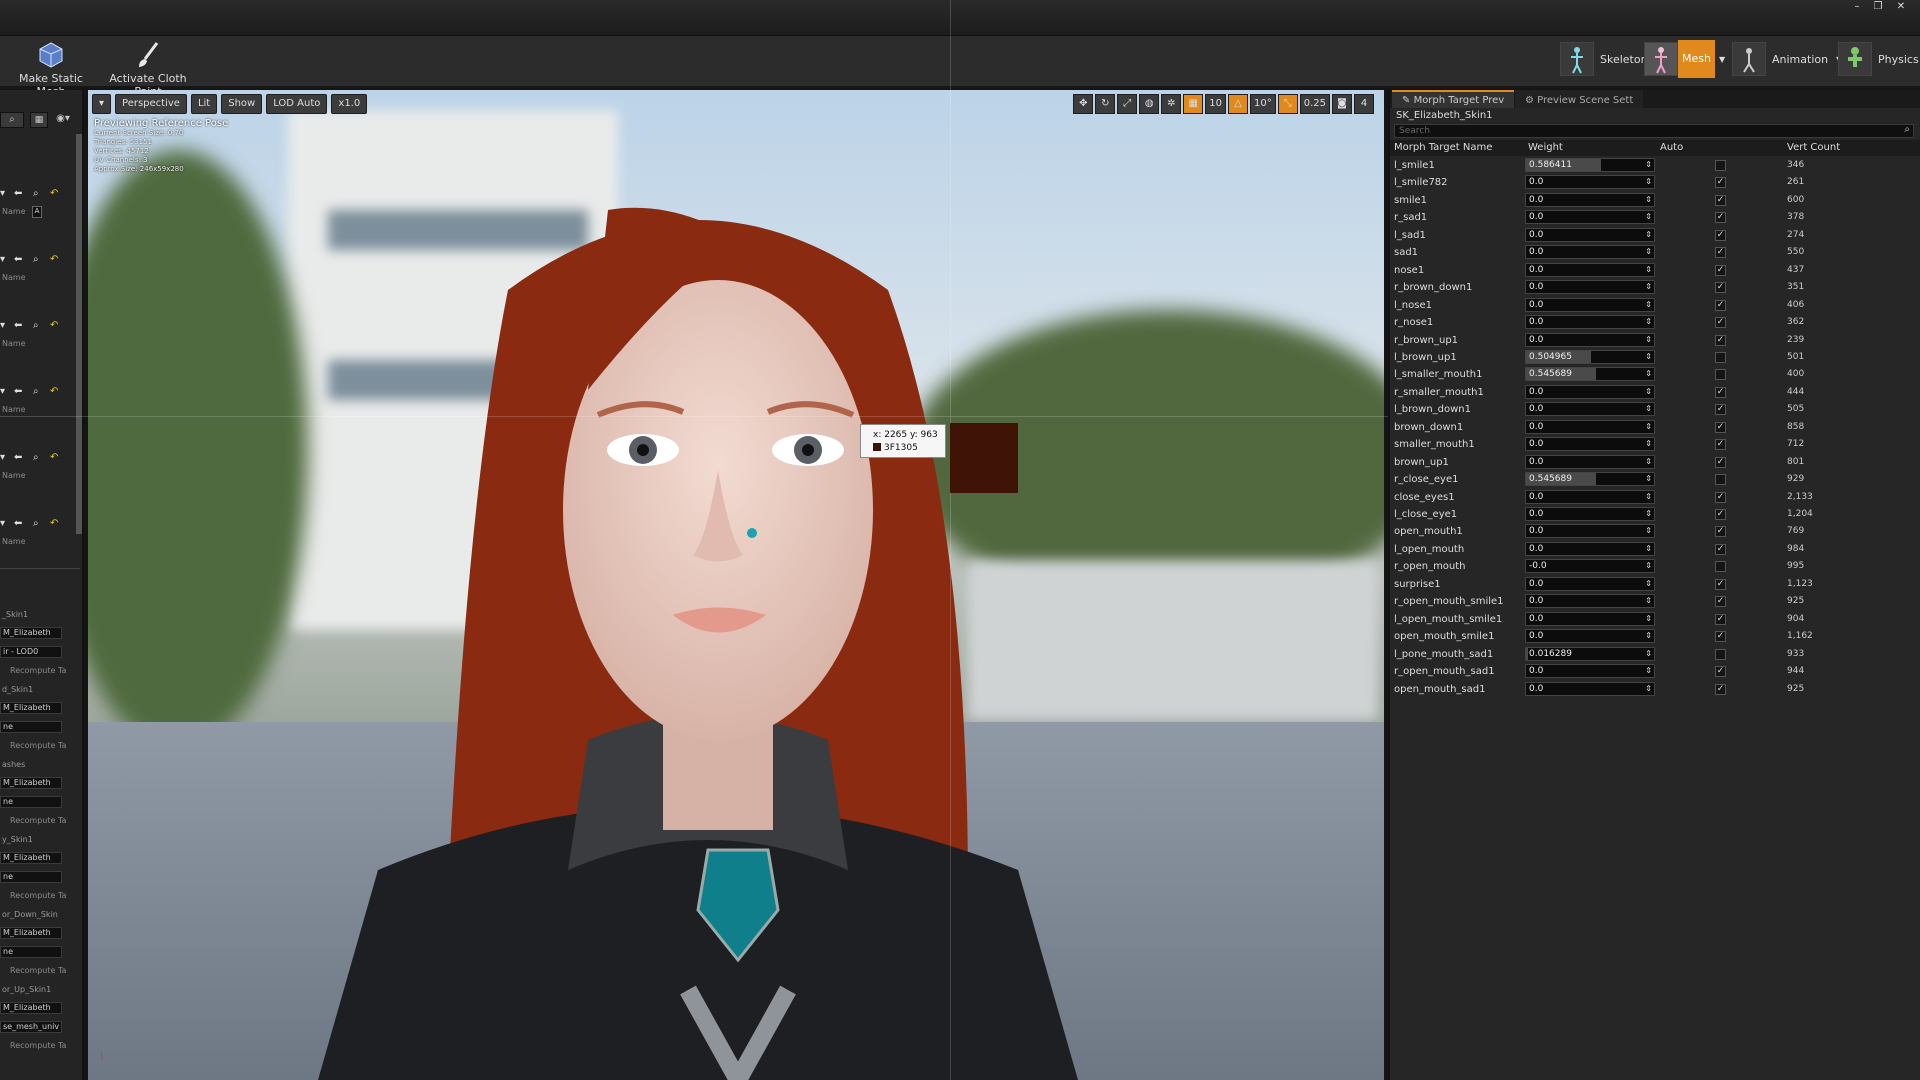  Describe the element at coordinates (1901, 7) in the screenshot. I see `close-icon: ✕` at that location.